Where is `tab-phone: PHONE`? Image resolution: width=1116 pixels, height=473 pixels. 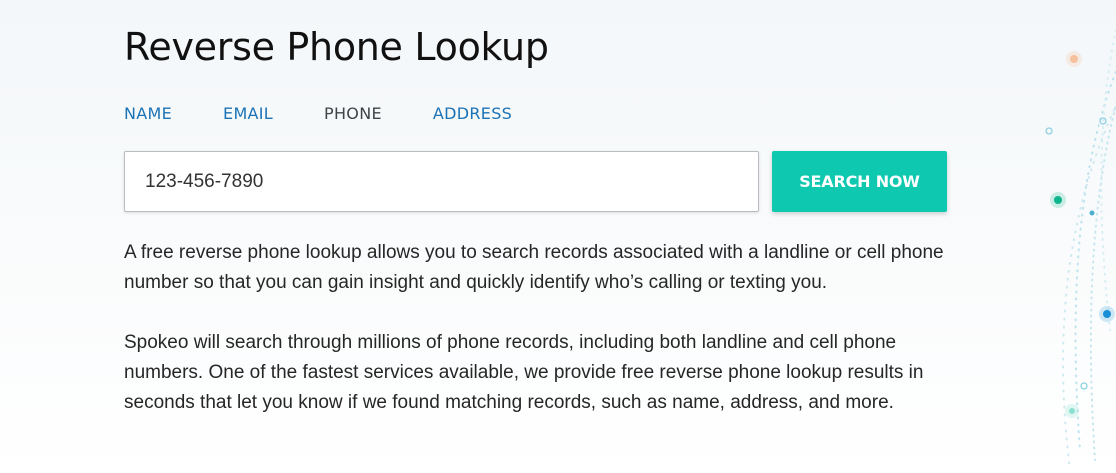
tab-phone: PHONE is located at coordinates (353, 114).